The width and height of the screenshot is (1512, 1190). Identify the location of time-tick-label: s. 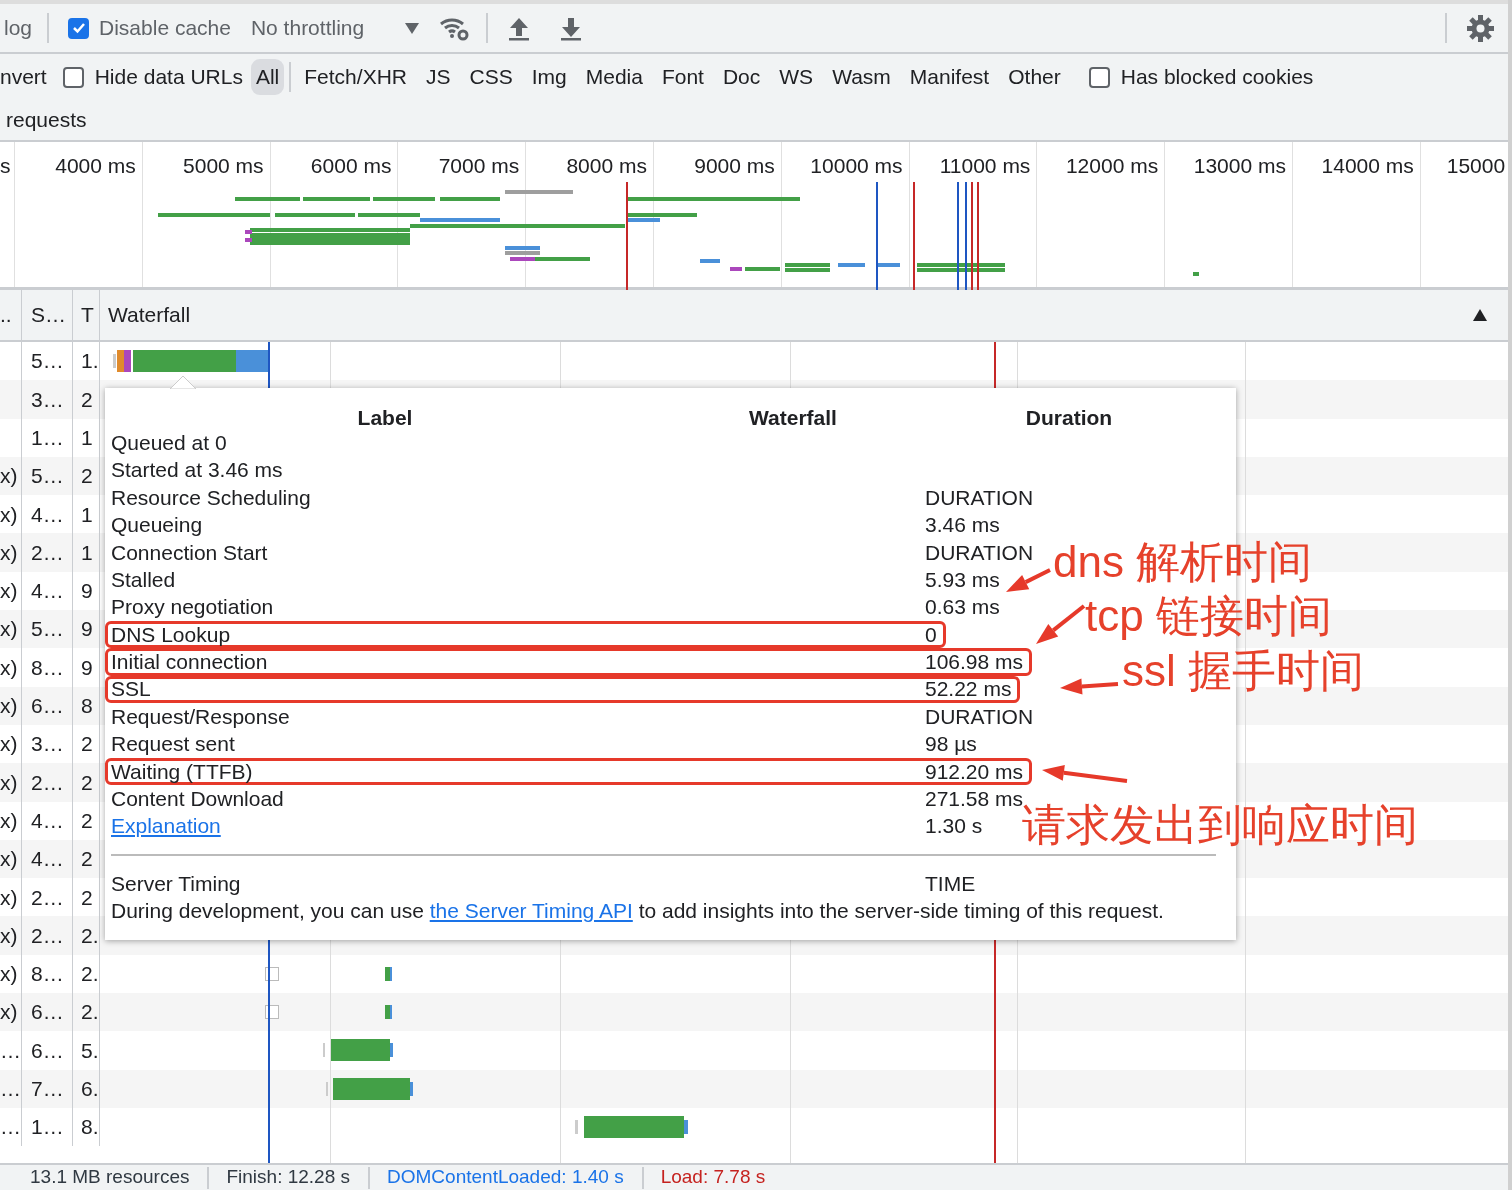
(5, 165).